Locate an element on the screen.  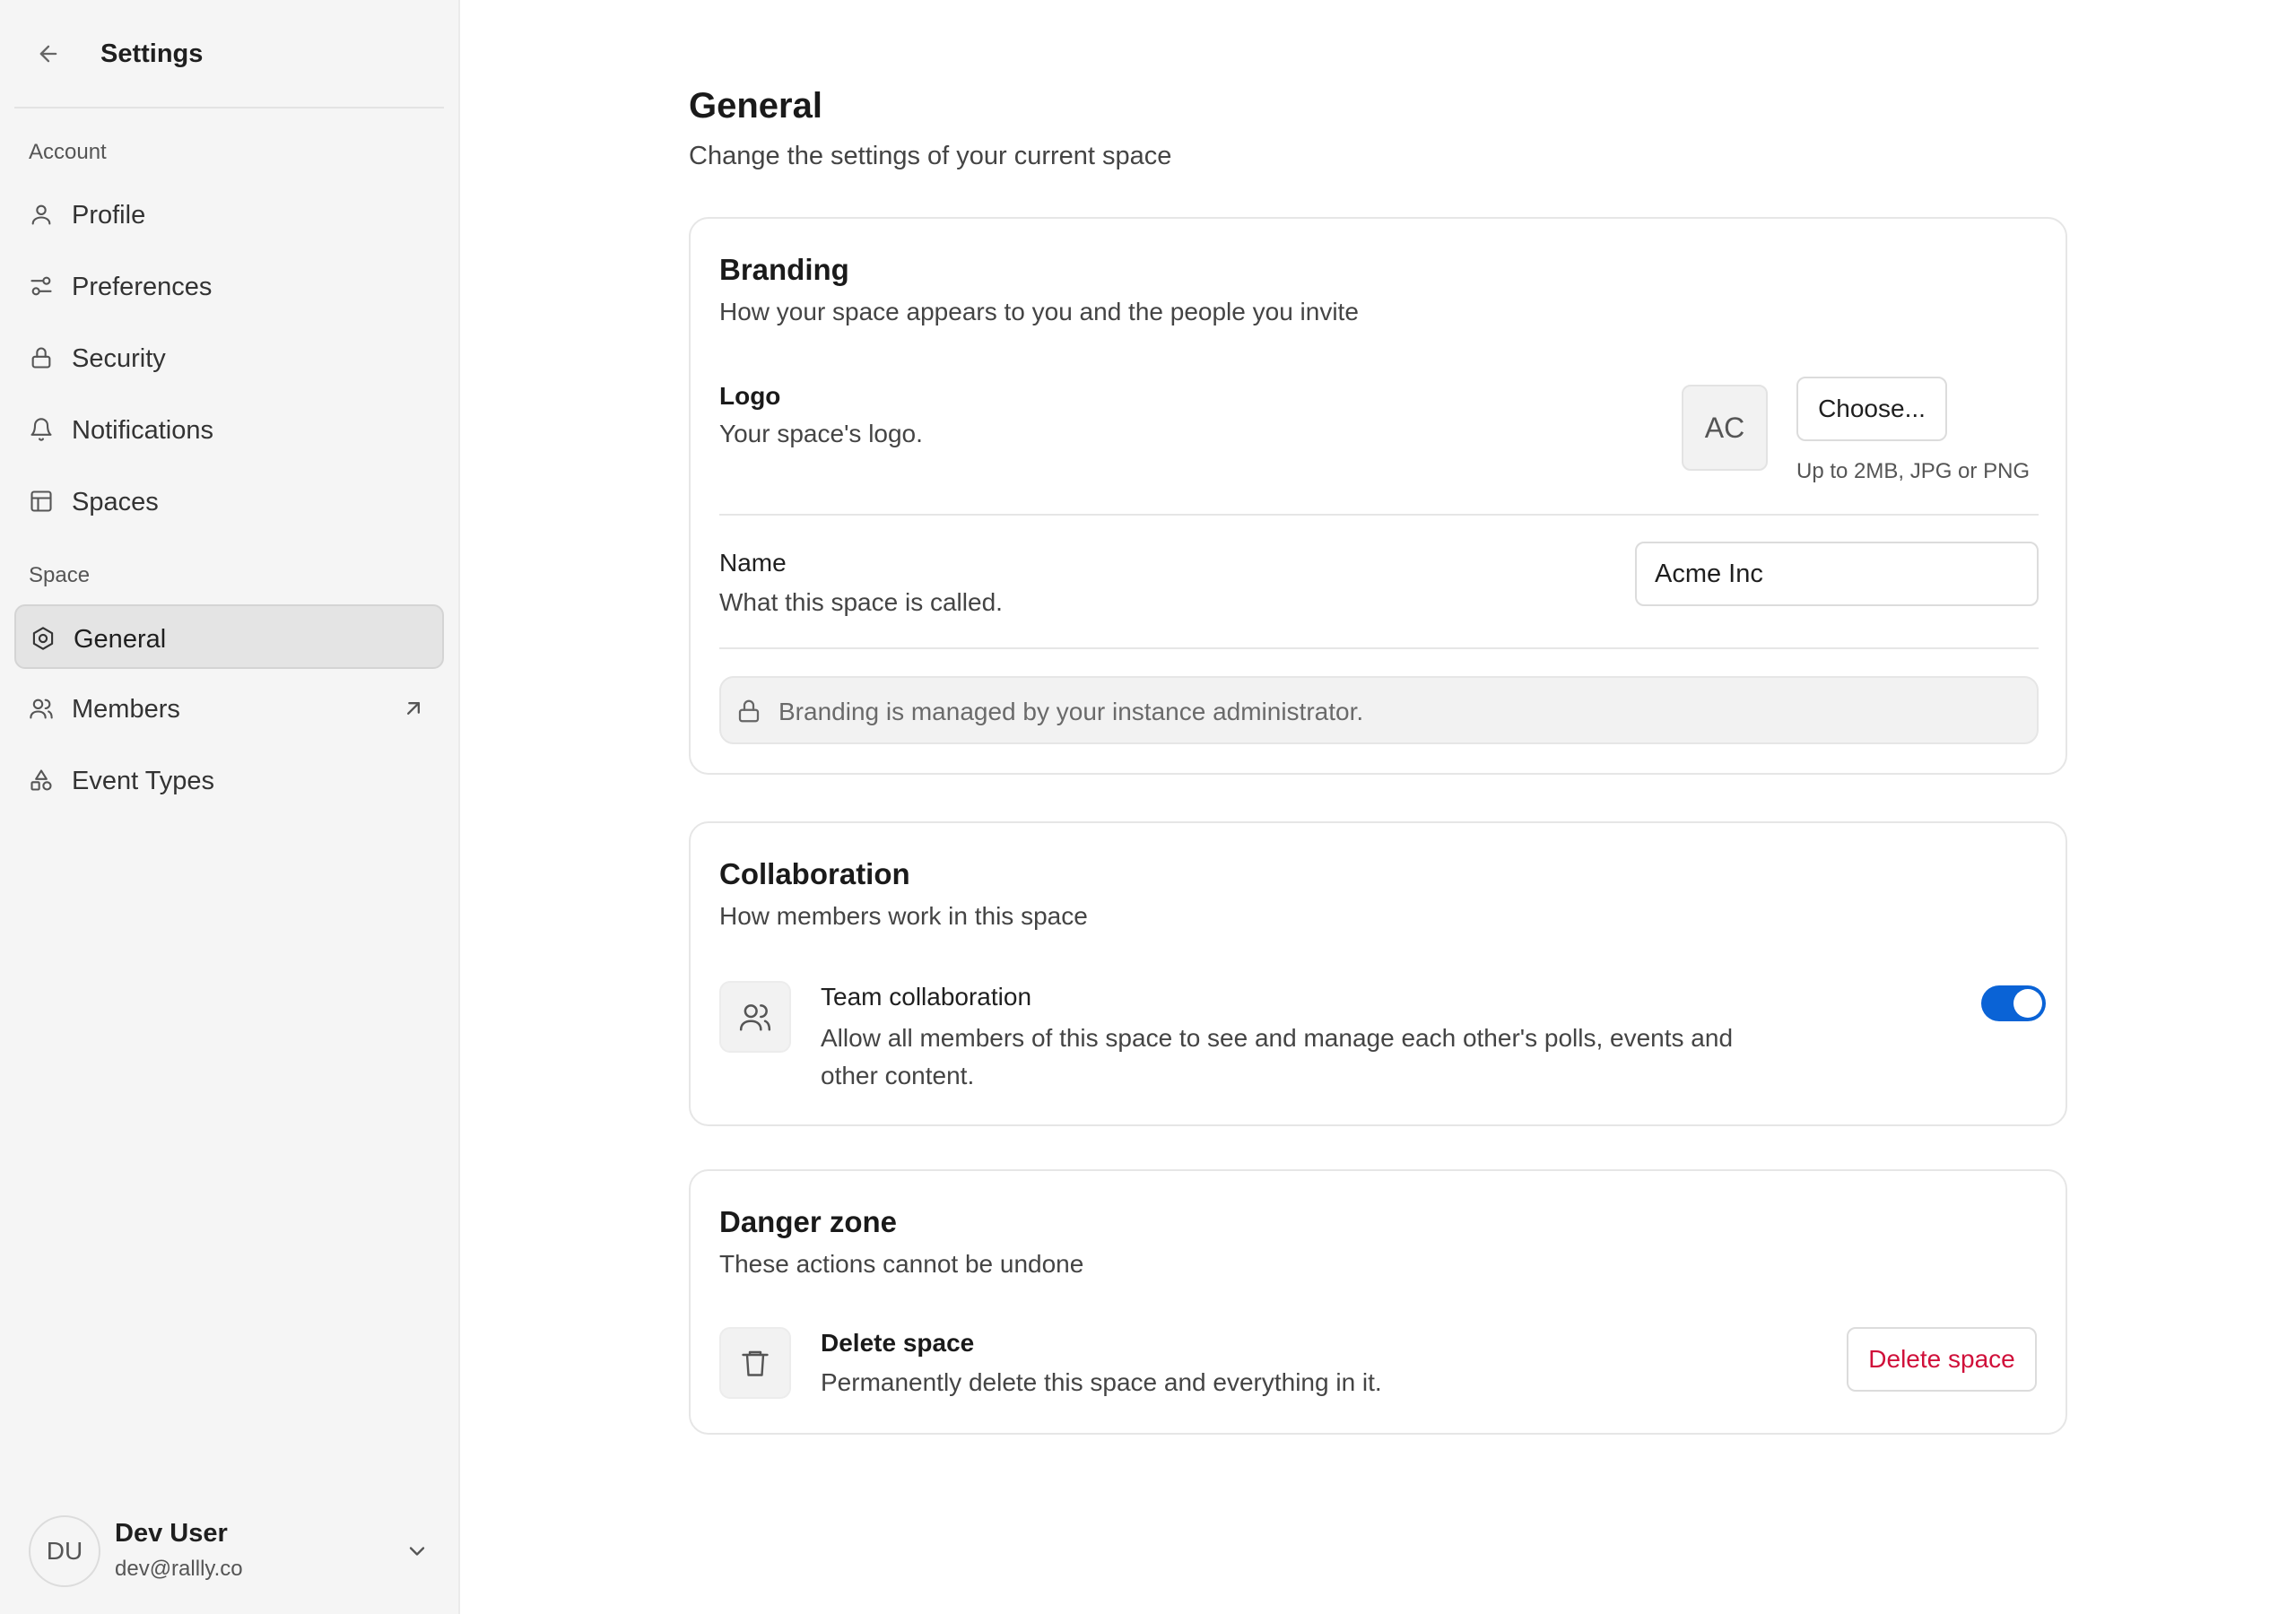
logo-upload-hint: Up to 2MB, JPG or PNG is located at coordinates (1913, 471).